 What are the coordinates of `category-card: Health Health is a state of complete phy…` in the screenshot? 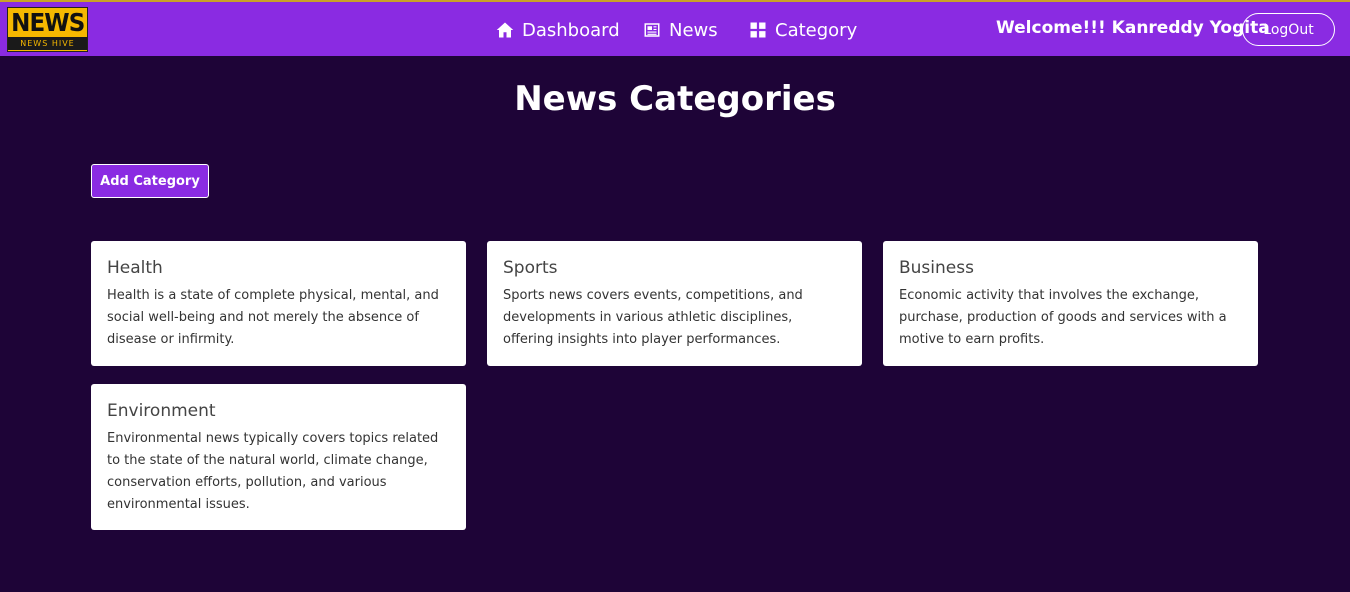 It's located at (278, 303).